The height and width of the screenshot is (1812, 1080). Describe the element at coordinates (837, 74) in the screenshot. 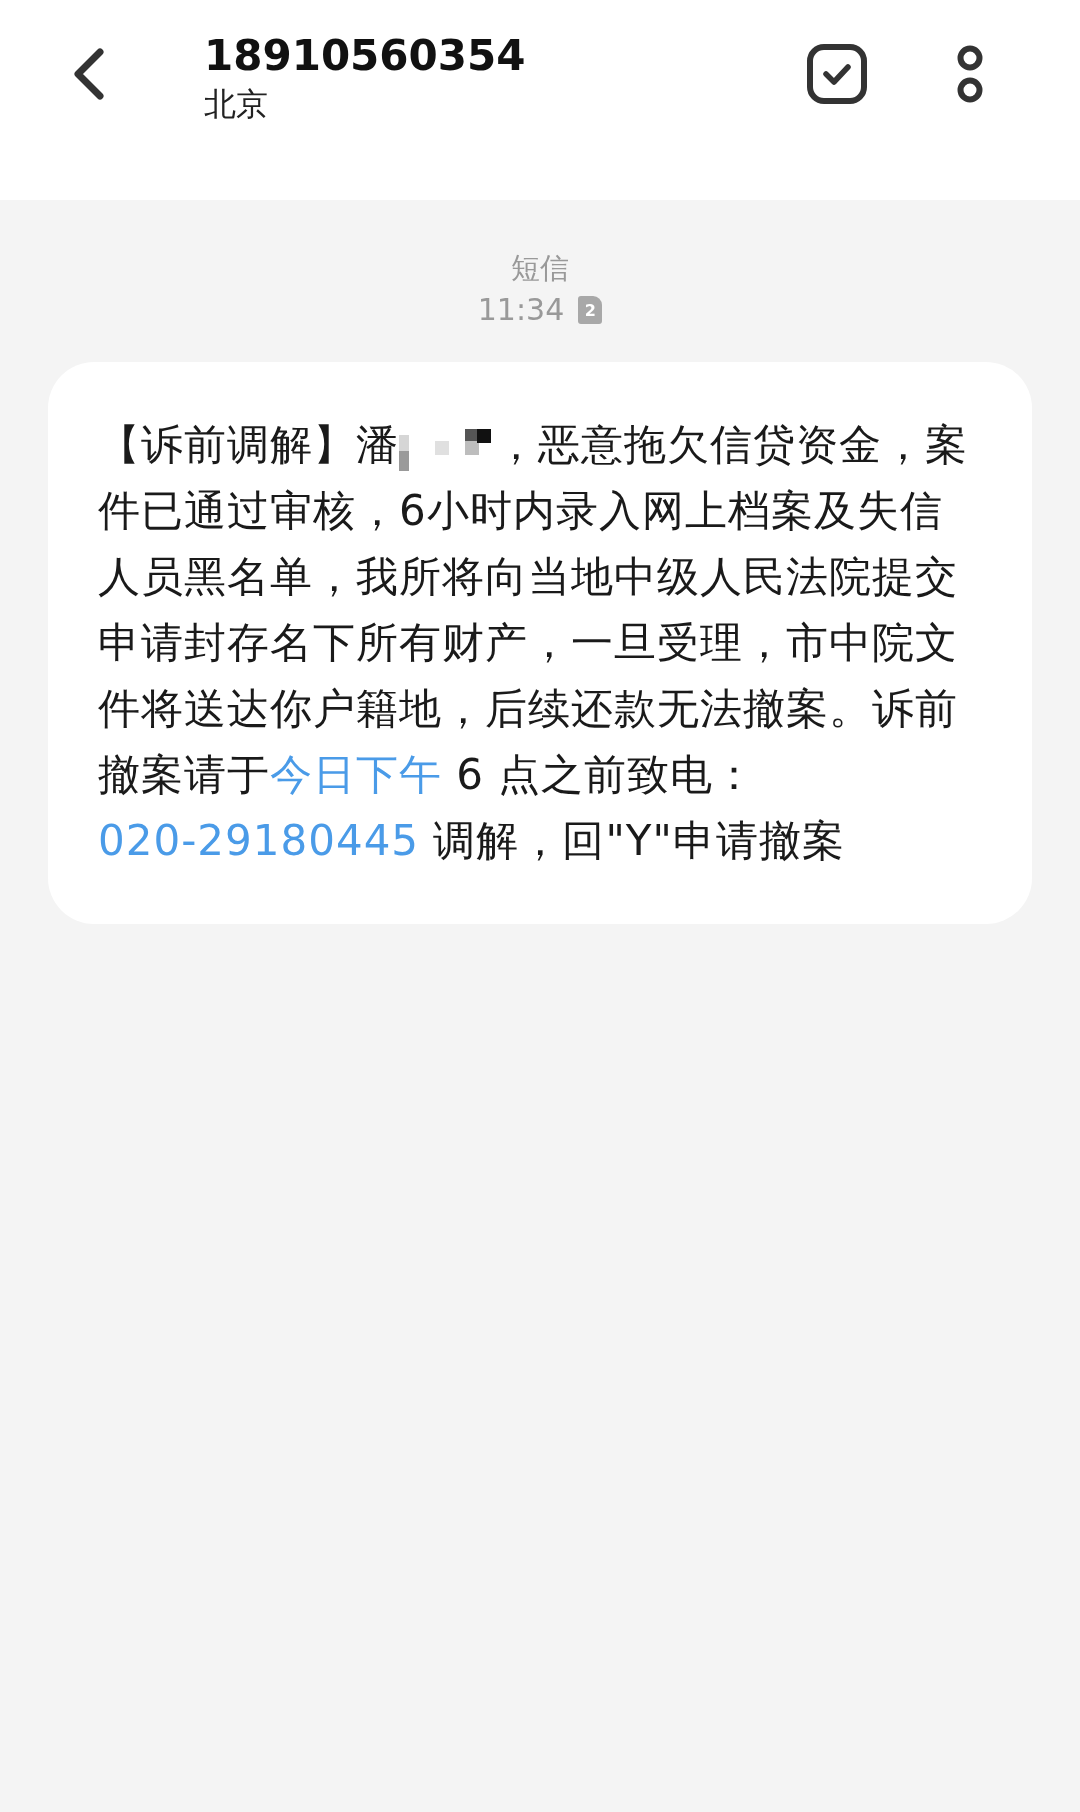

I see `select-checkbox-icon` at that location.